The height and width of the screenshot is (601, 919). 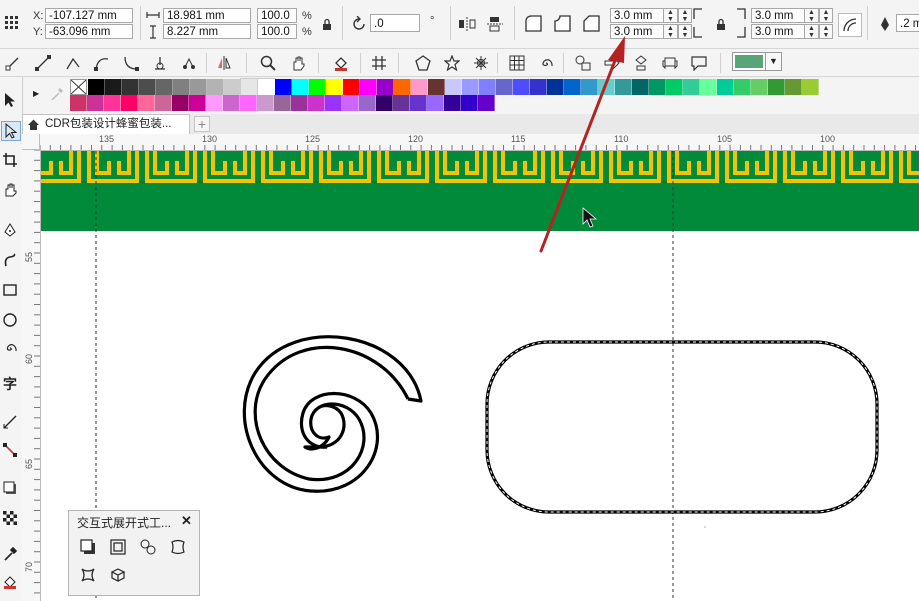 What do you see at coordinates (612, 63) in the screenshot?
I see `arrow-shapes-icon` at bounding box center [612, 63].